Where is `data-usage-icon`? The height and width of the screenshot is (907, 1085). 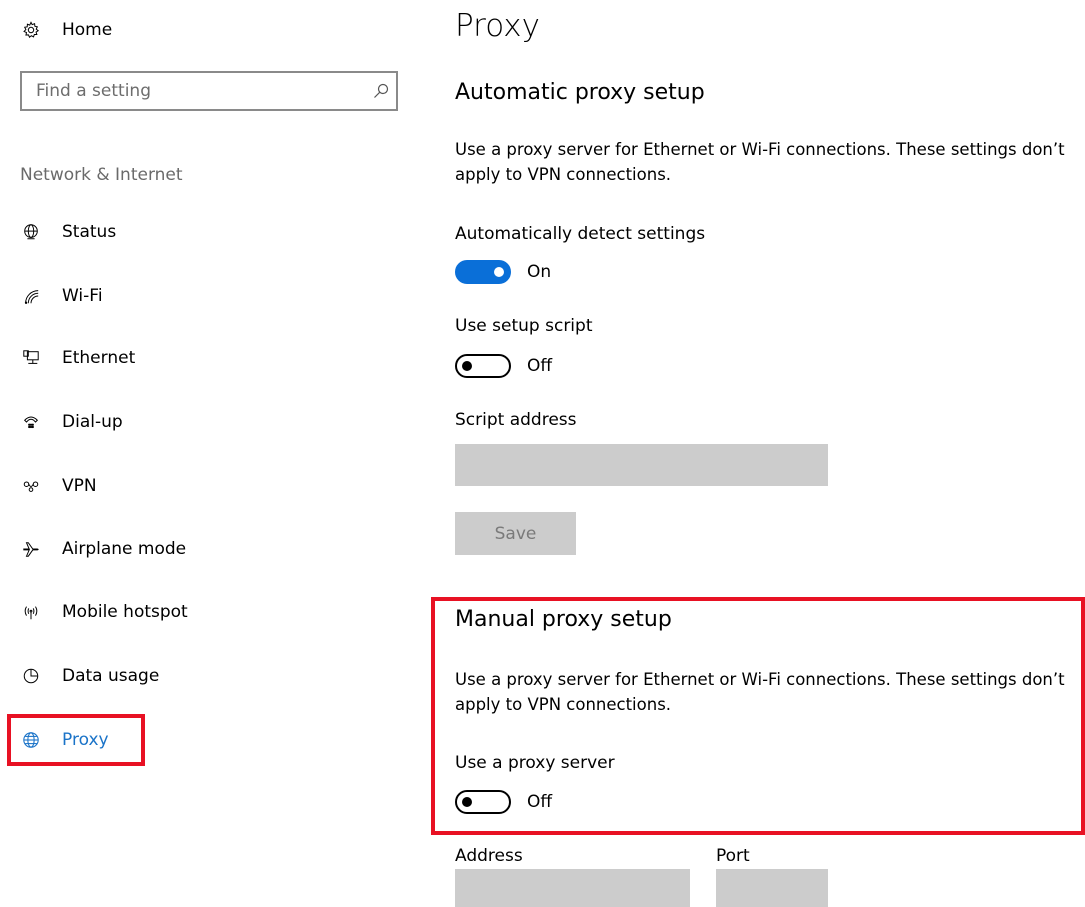 data-usage-icon is located at coordinates (31, 676).